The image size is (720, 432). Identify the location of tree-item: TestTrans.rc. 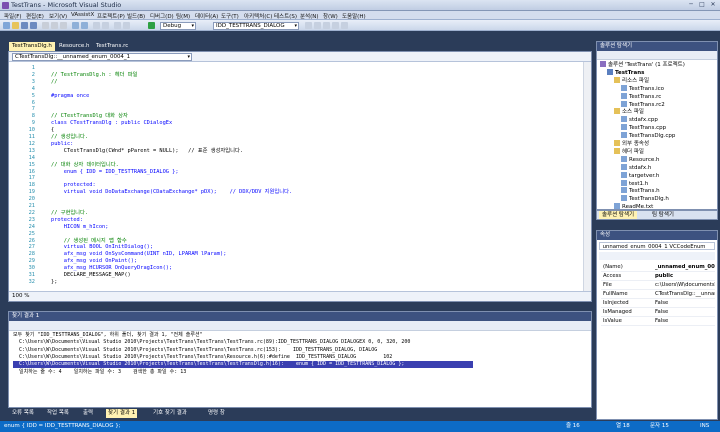
(641, 96).